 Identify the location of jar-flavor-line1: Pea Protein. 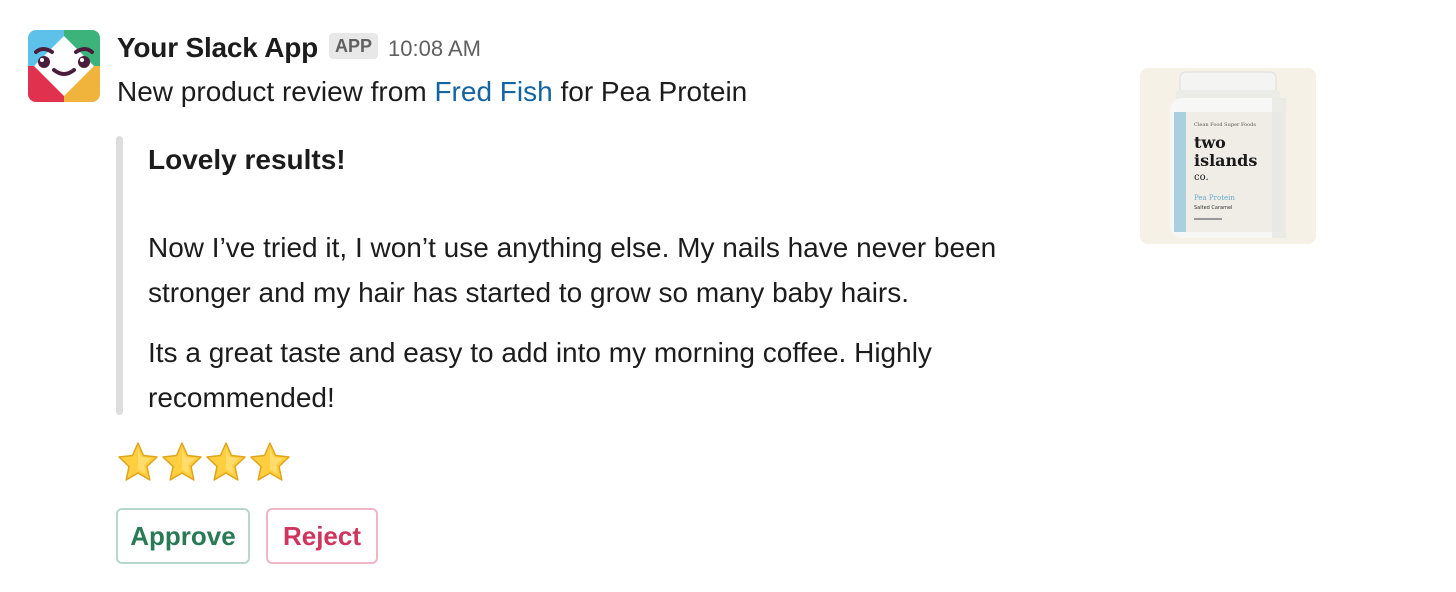
(1214, 198).